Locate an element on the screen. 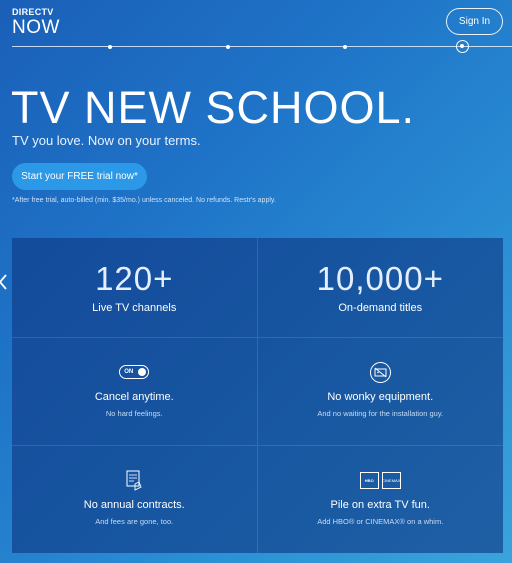  chevron-left-icon is located at coordinates (4, 282).